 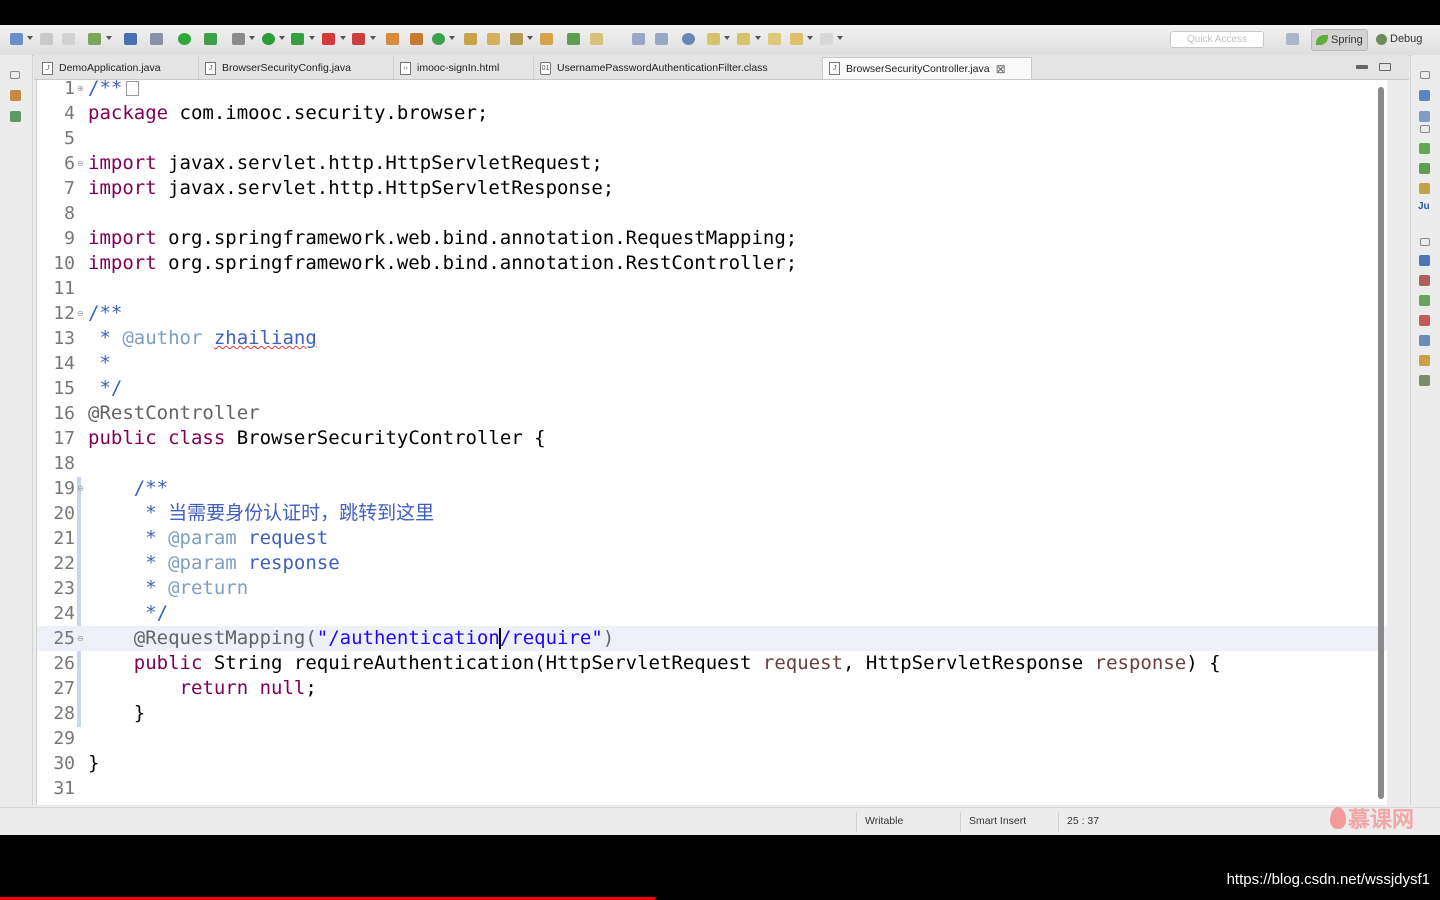 What do you see at coordinates (1328, 879) in the screenshot?
I see `watermark-url: https://blog.csdn.net/wssjdysf1` at bounding box center [1328, 879].